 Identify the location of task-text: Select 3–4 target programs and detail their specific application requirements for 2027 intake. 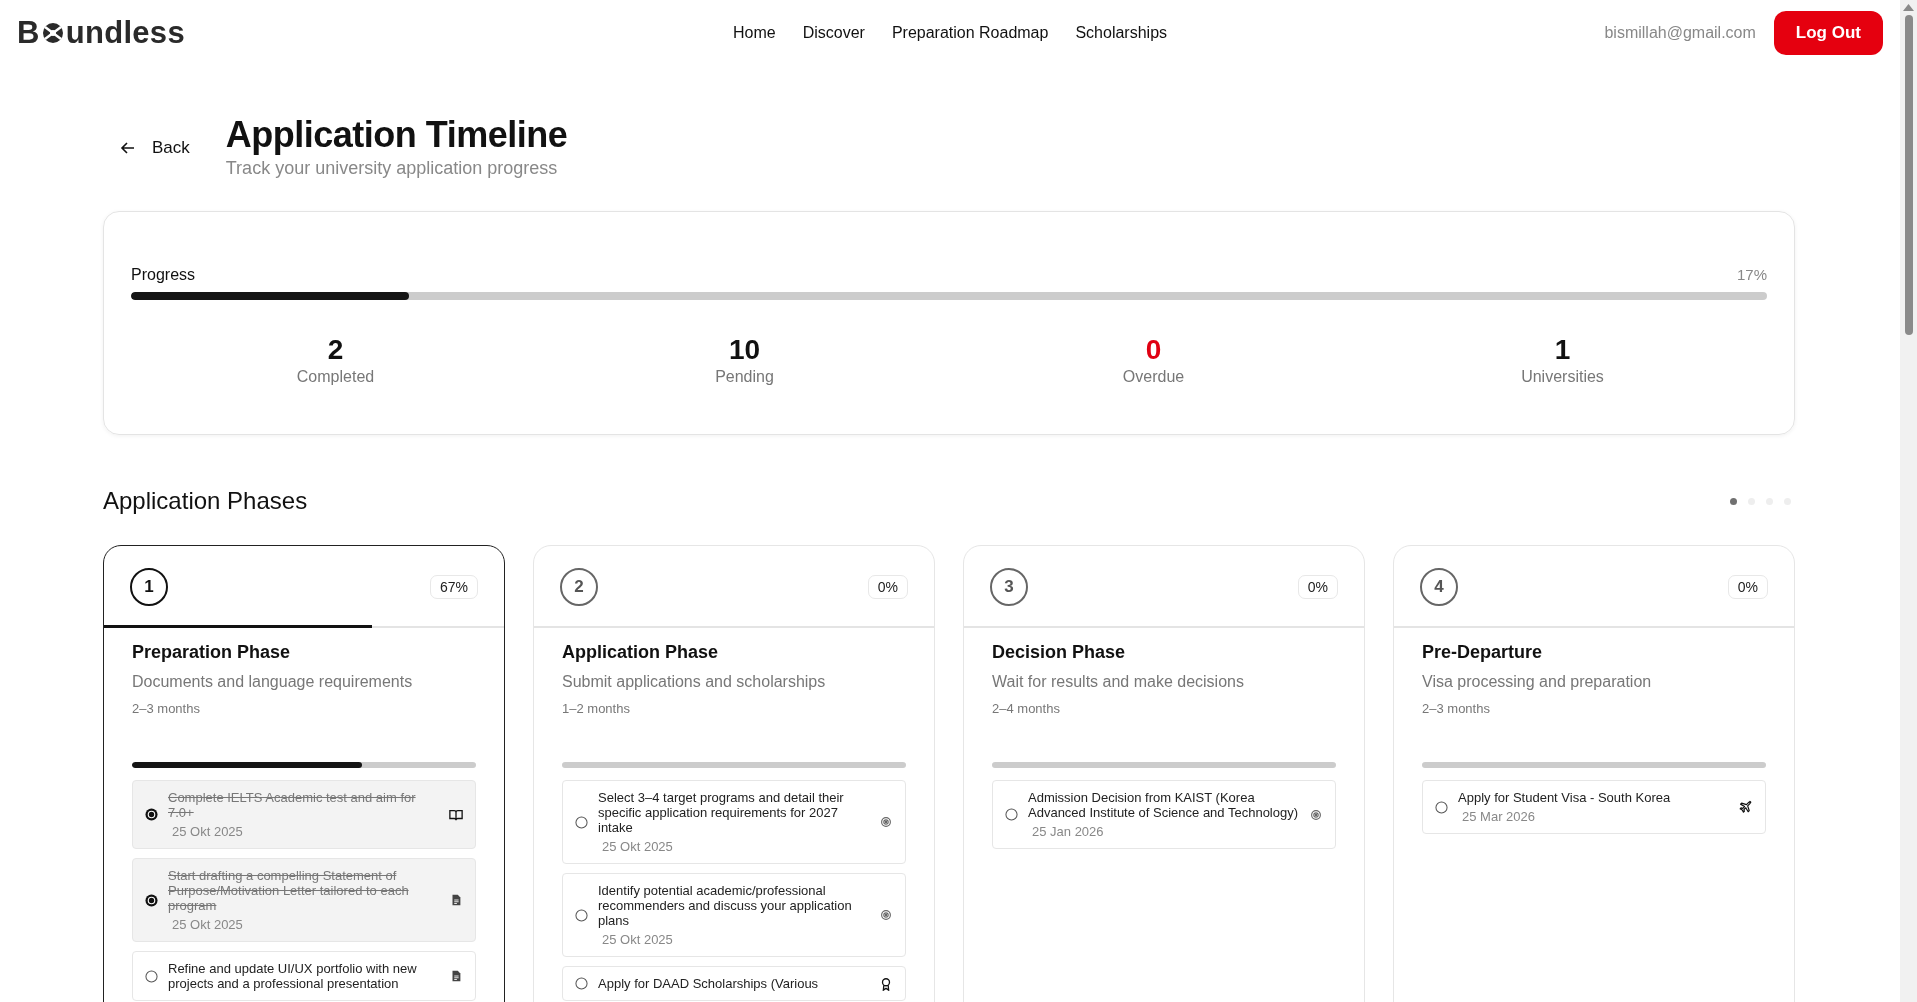
(721, 812).